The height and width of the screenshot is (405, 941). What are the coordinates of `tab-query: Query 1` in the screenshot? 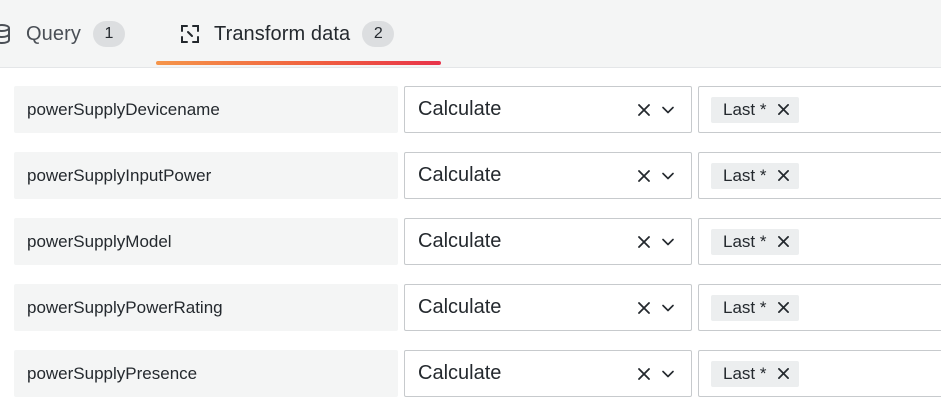 It's located at (62, 34).